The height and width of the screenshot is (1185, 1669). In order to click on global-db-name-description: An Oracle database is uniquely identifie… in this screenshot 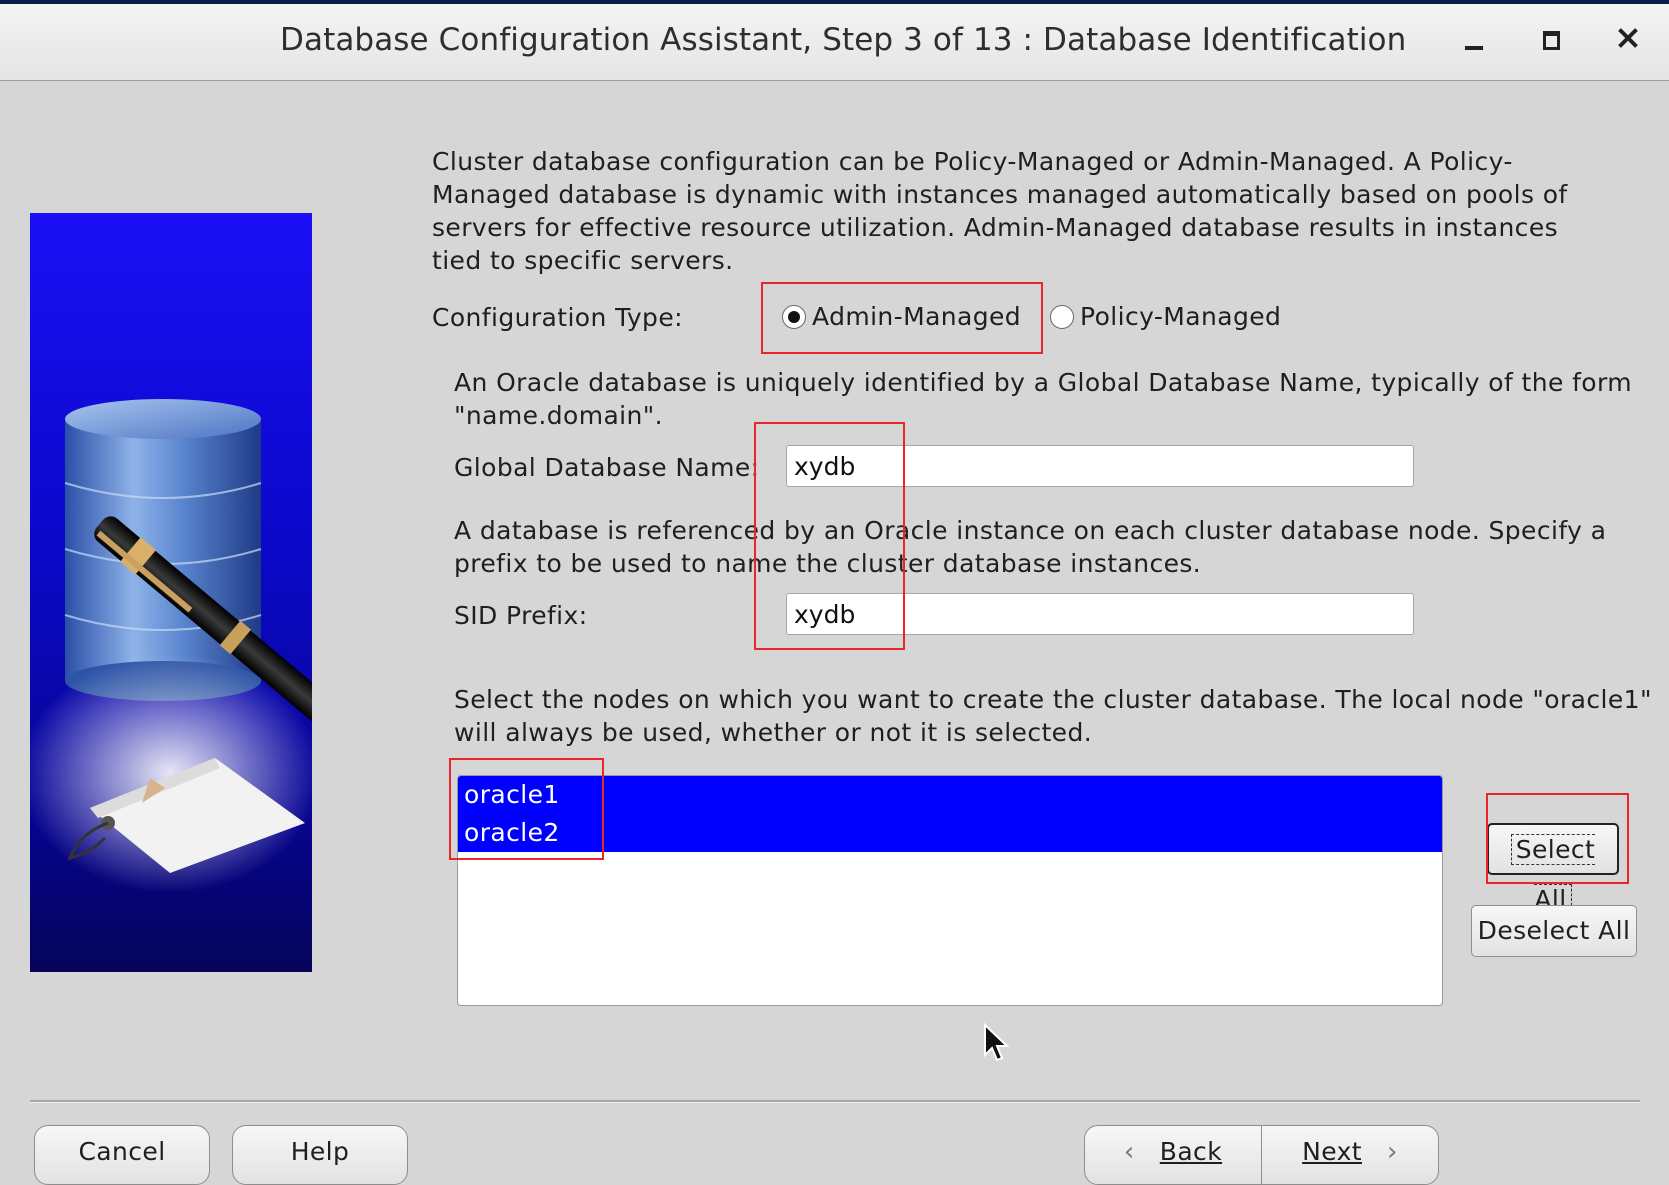, I will do `click(1043, 399)`.